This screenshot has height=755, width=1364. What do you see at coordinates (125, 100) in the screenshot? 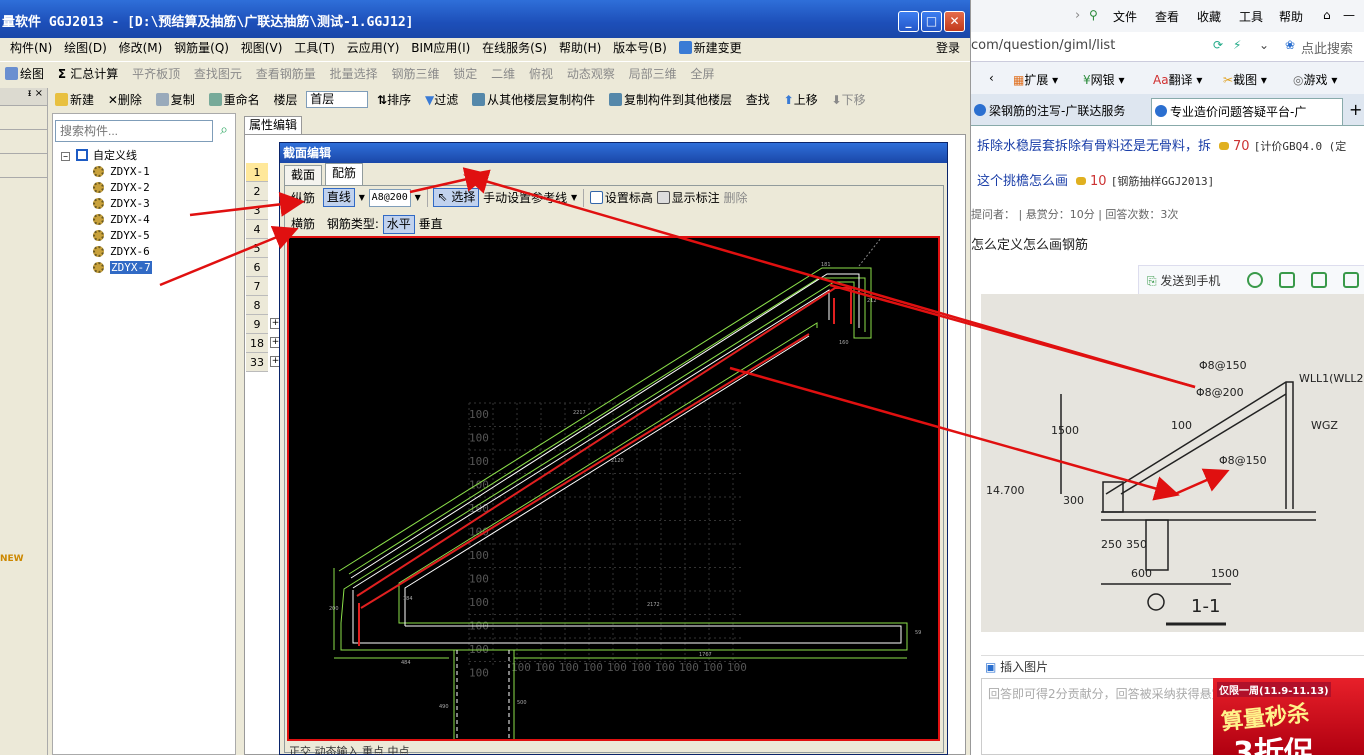
I see `delete-button: ✕删除` at bounding box center [125, 100].